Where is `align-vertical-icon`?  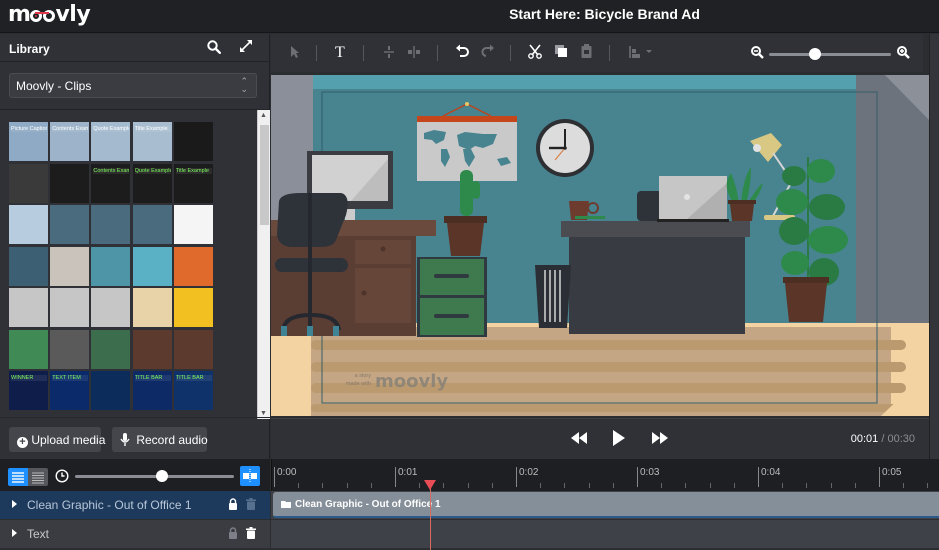
align-vertical-icon is located at coordinates (389, 53).